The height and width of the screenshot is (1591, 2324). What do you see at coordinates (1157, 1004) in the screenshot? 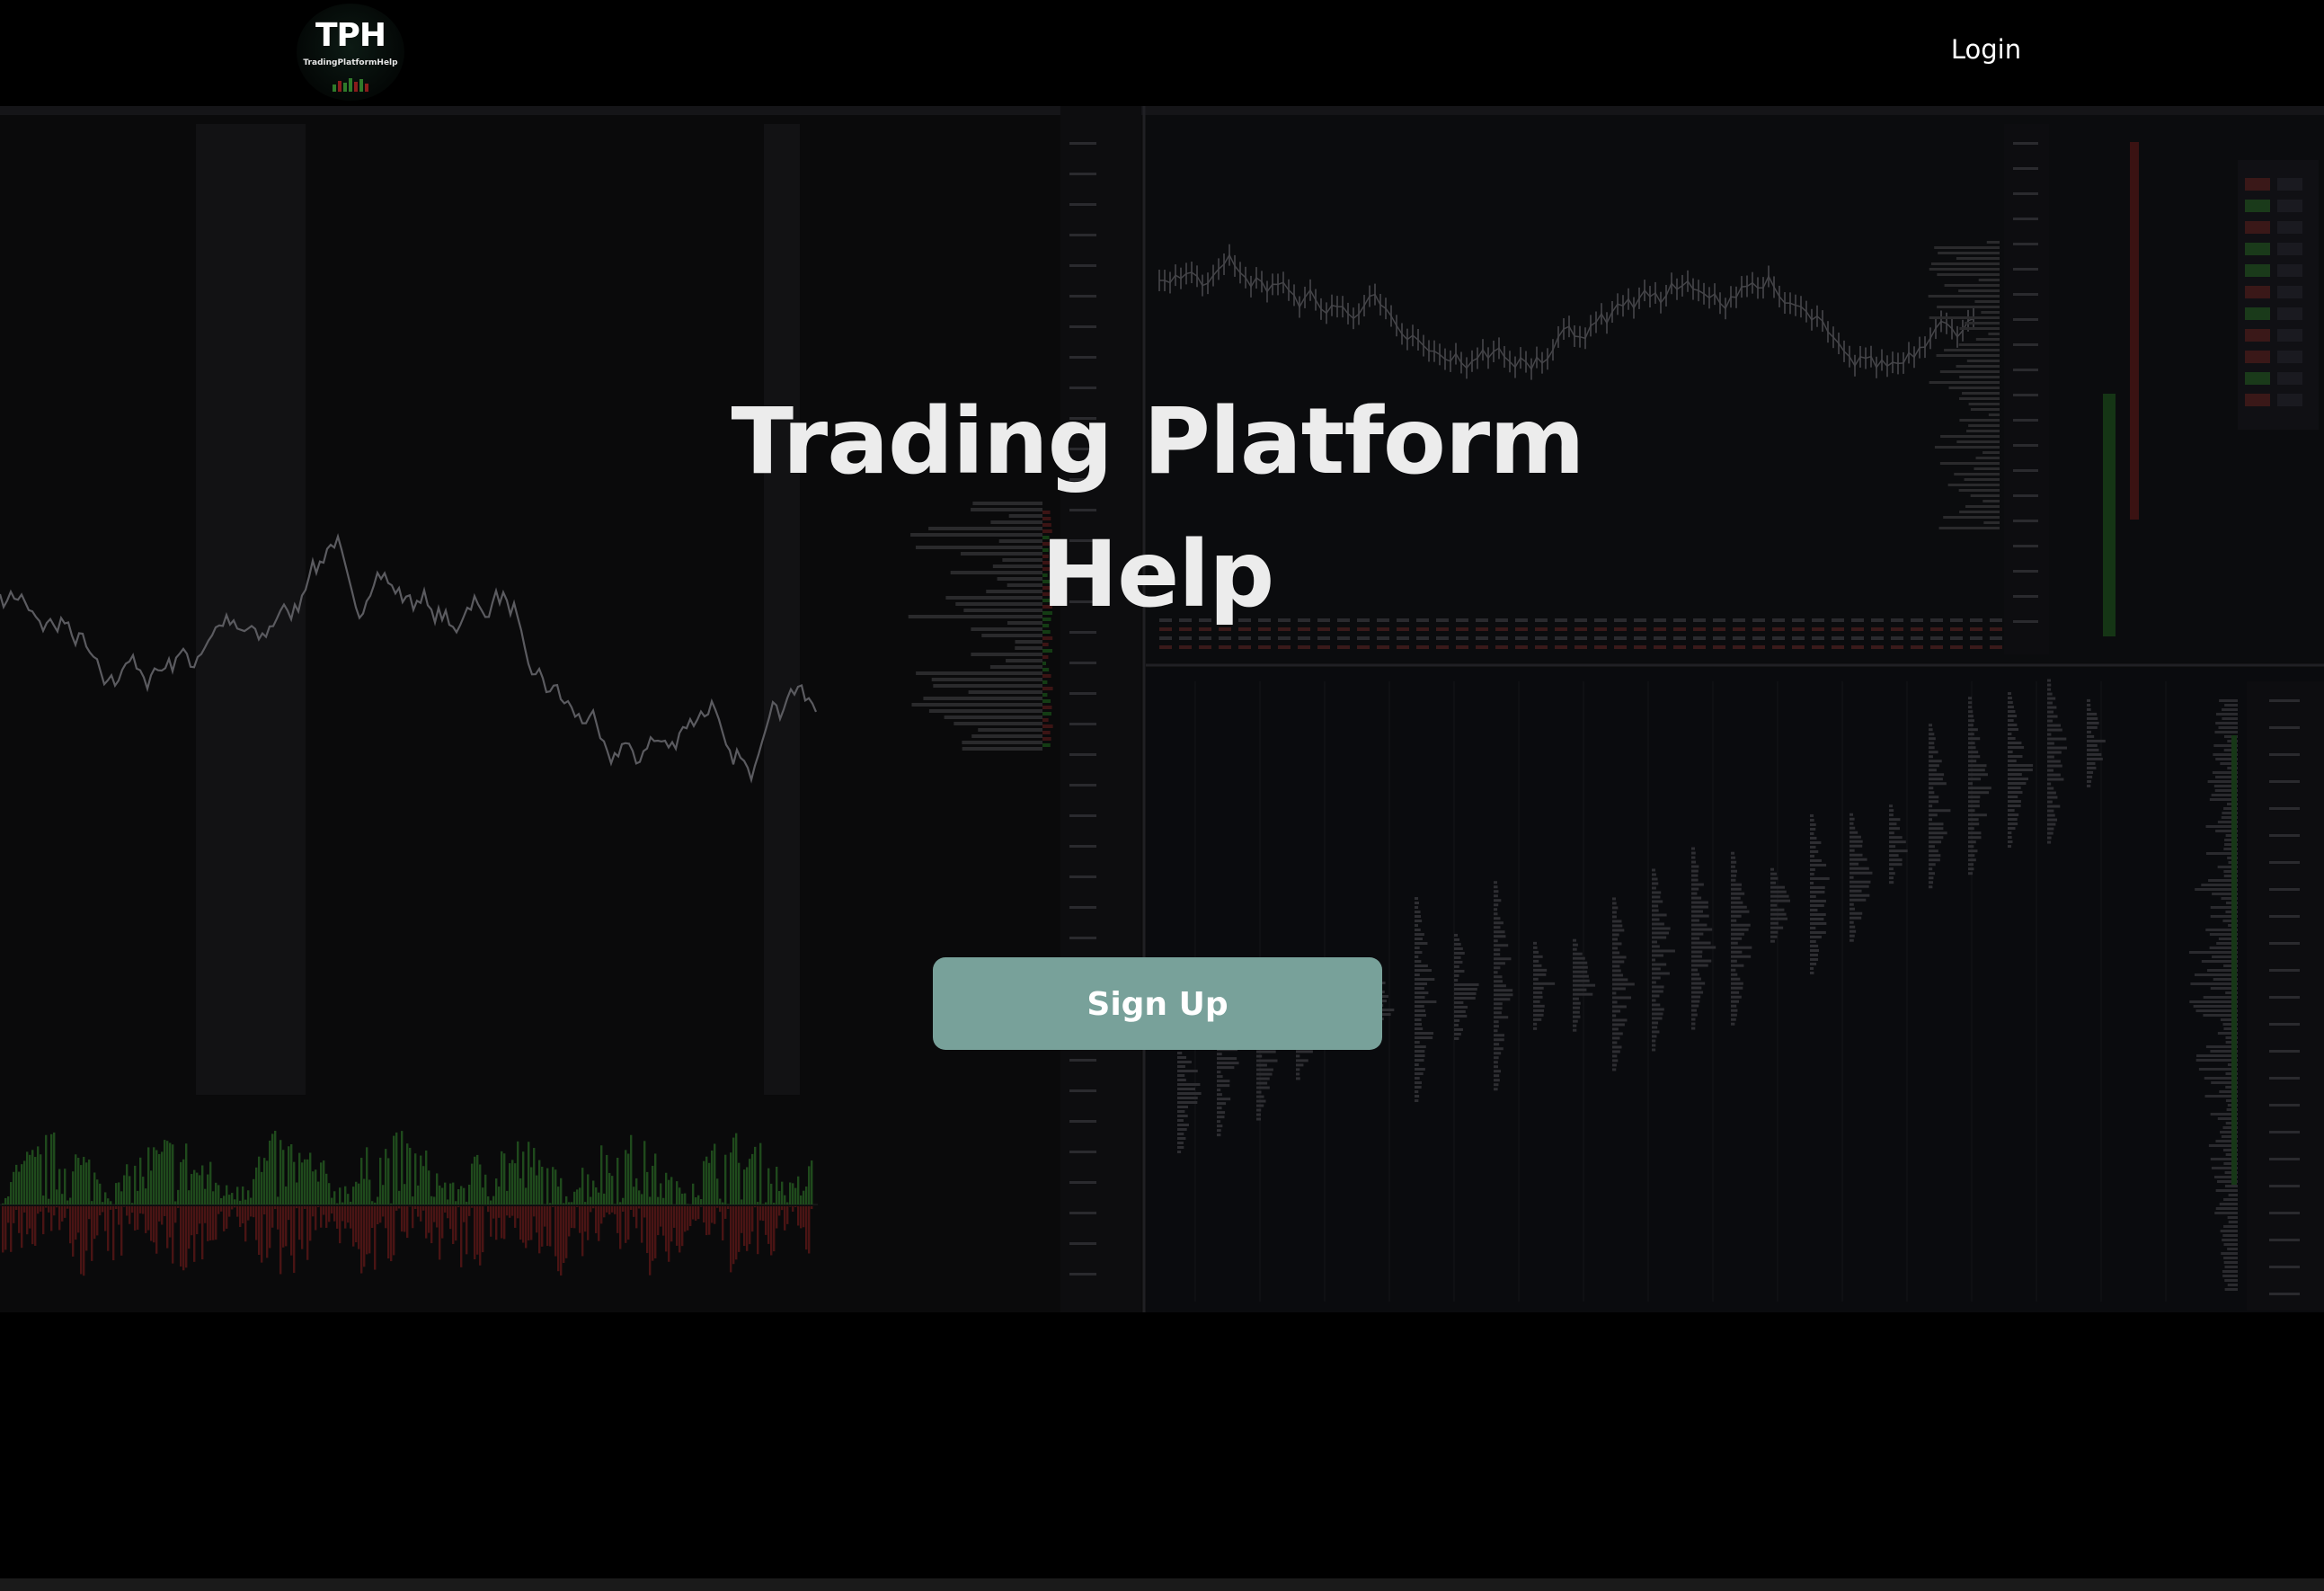
I see `sign-up-button: Sign Up` at bounding box center [1157, 1004].